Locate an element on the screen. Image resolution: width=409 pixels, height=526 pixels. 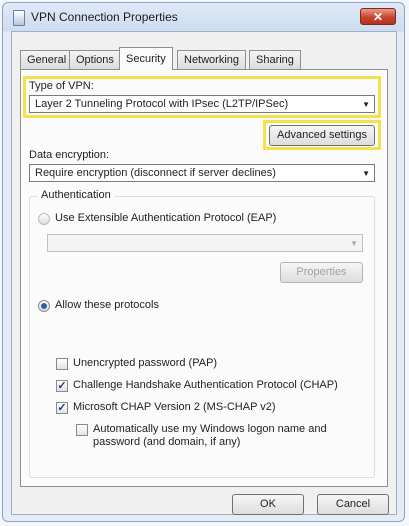
data-encryption-label: Data encryption: is located at coordinates (69, 155).